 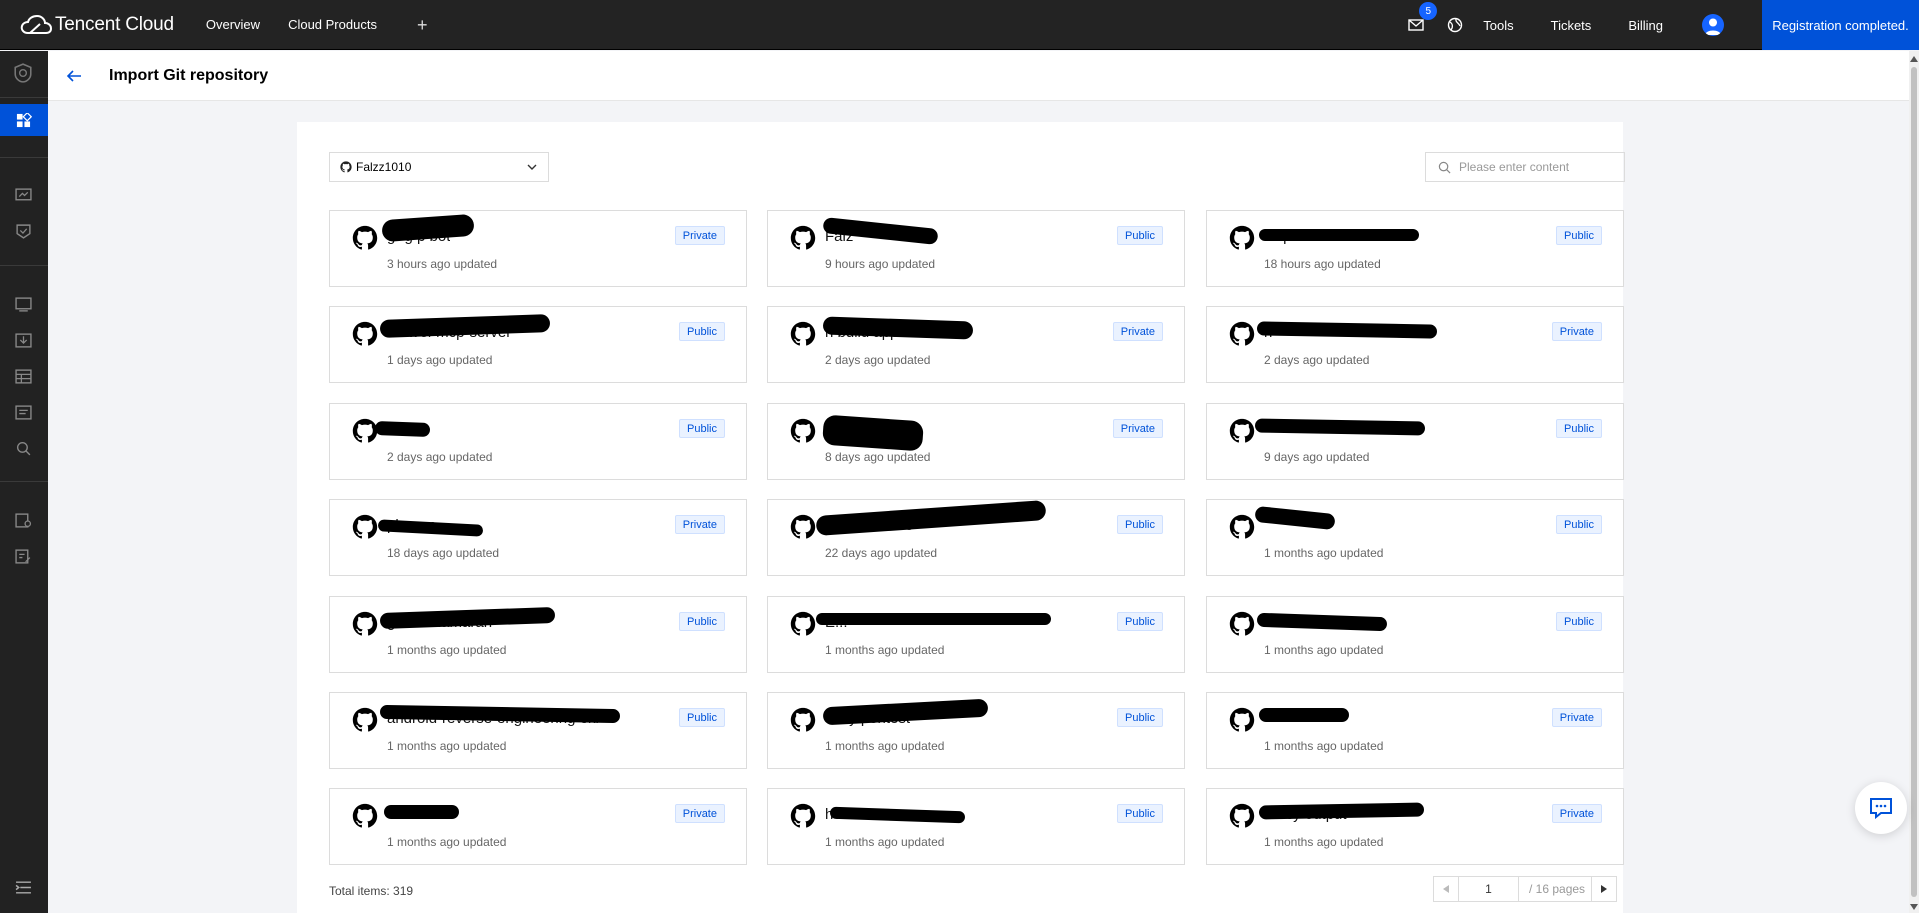 What do you see at coordinates (1415, 537) in the screenshot?
I see `repository-card: 1 months ago updated Public` at bounding box center [1415, 537].